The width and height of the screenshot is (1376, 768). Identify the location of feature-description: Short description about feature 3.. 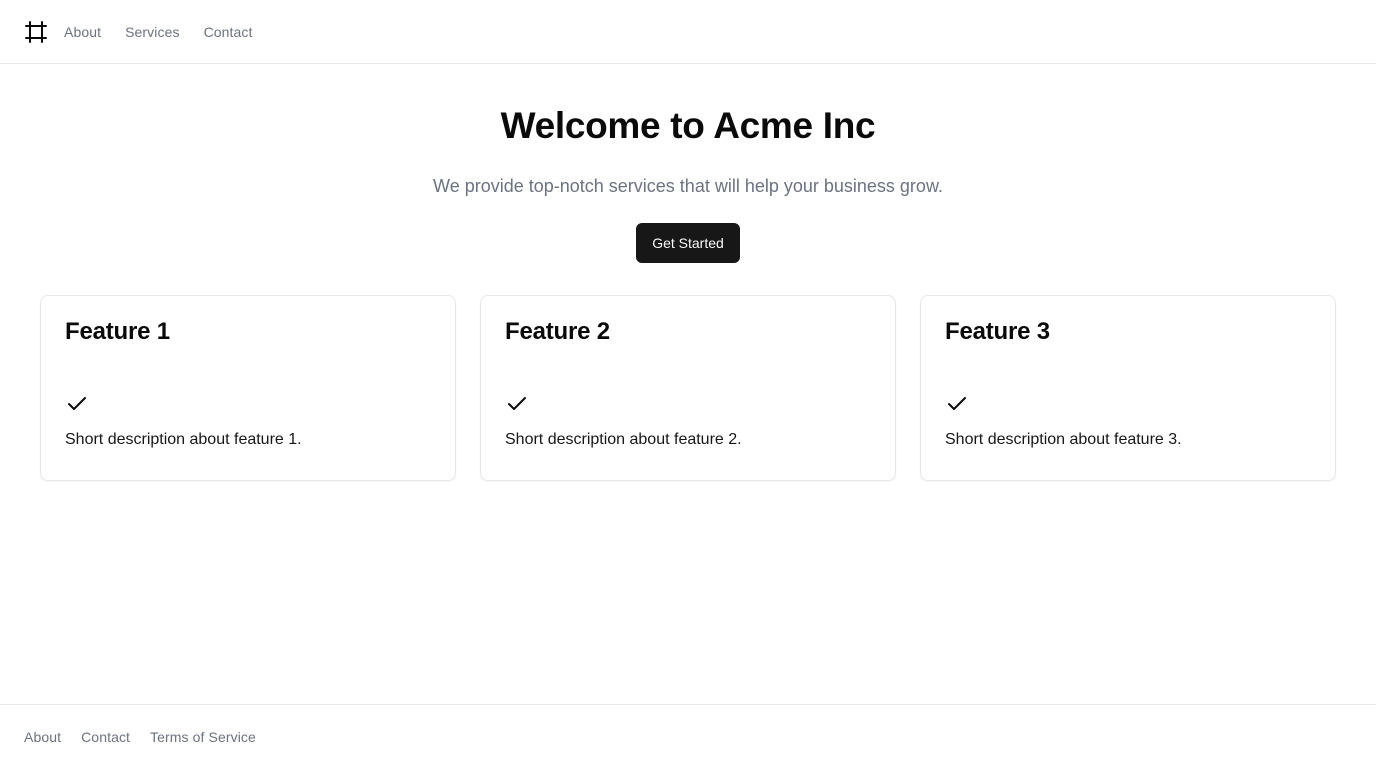
(1063, 439).